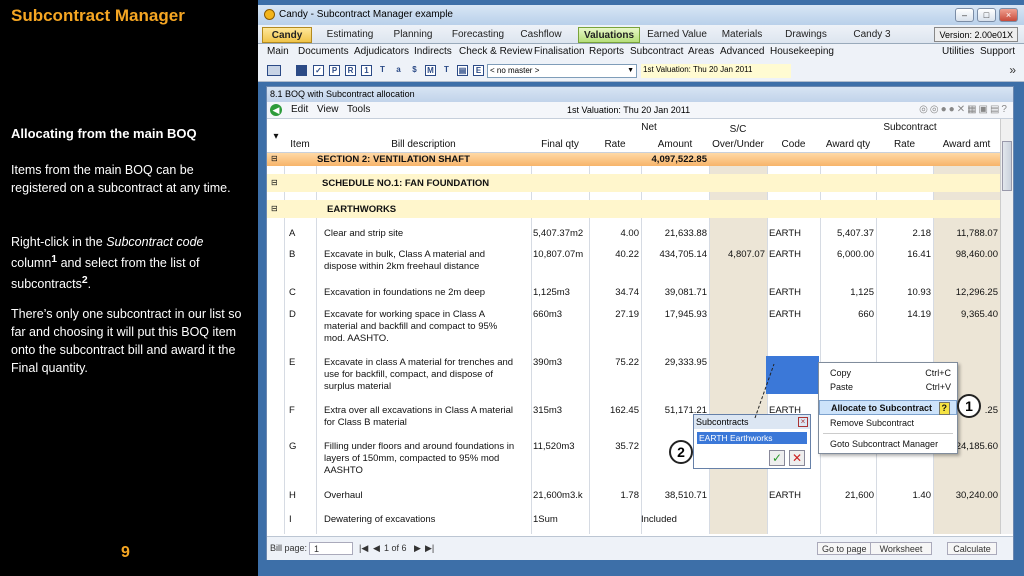 Image resolution: width=1024 pixels, height=576 pixels. What do you see at coordinates (964, 109) in the screenshot?
I see `subwindow-tool-icons: ◎◎●●✕▦▣▤?` at bounding box center [964, 109].